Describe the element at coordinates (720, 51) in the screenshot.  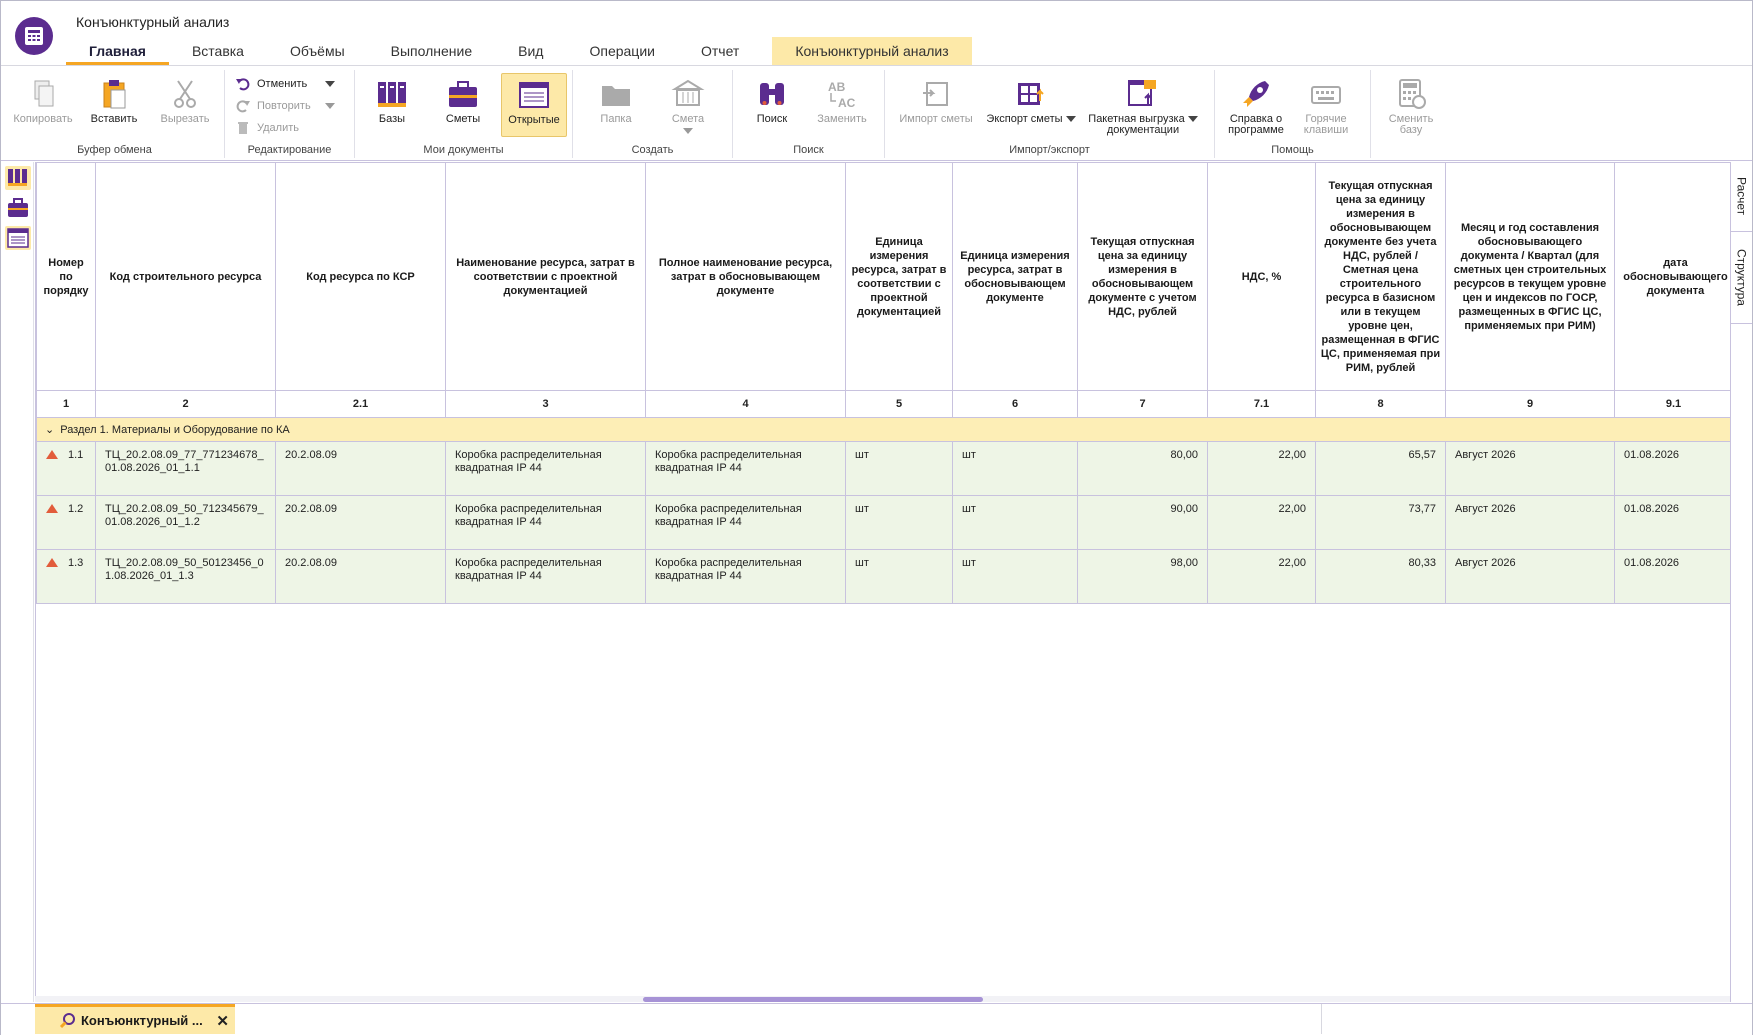
I see `tab-report: Отчет` at that location.